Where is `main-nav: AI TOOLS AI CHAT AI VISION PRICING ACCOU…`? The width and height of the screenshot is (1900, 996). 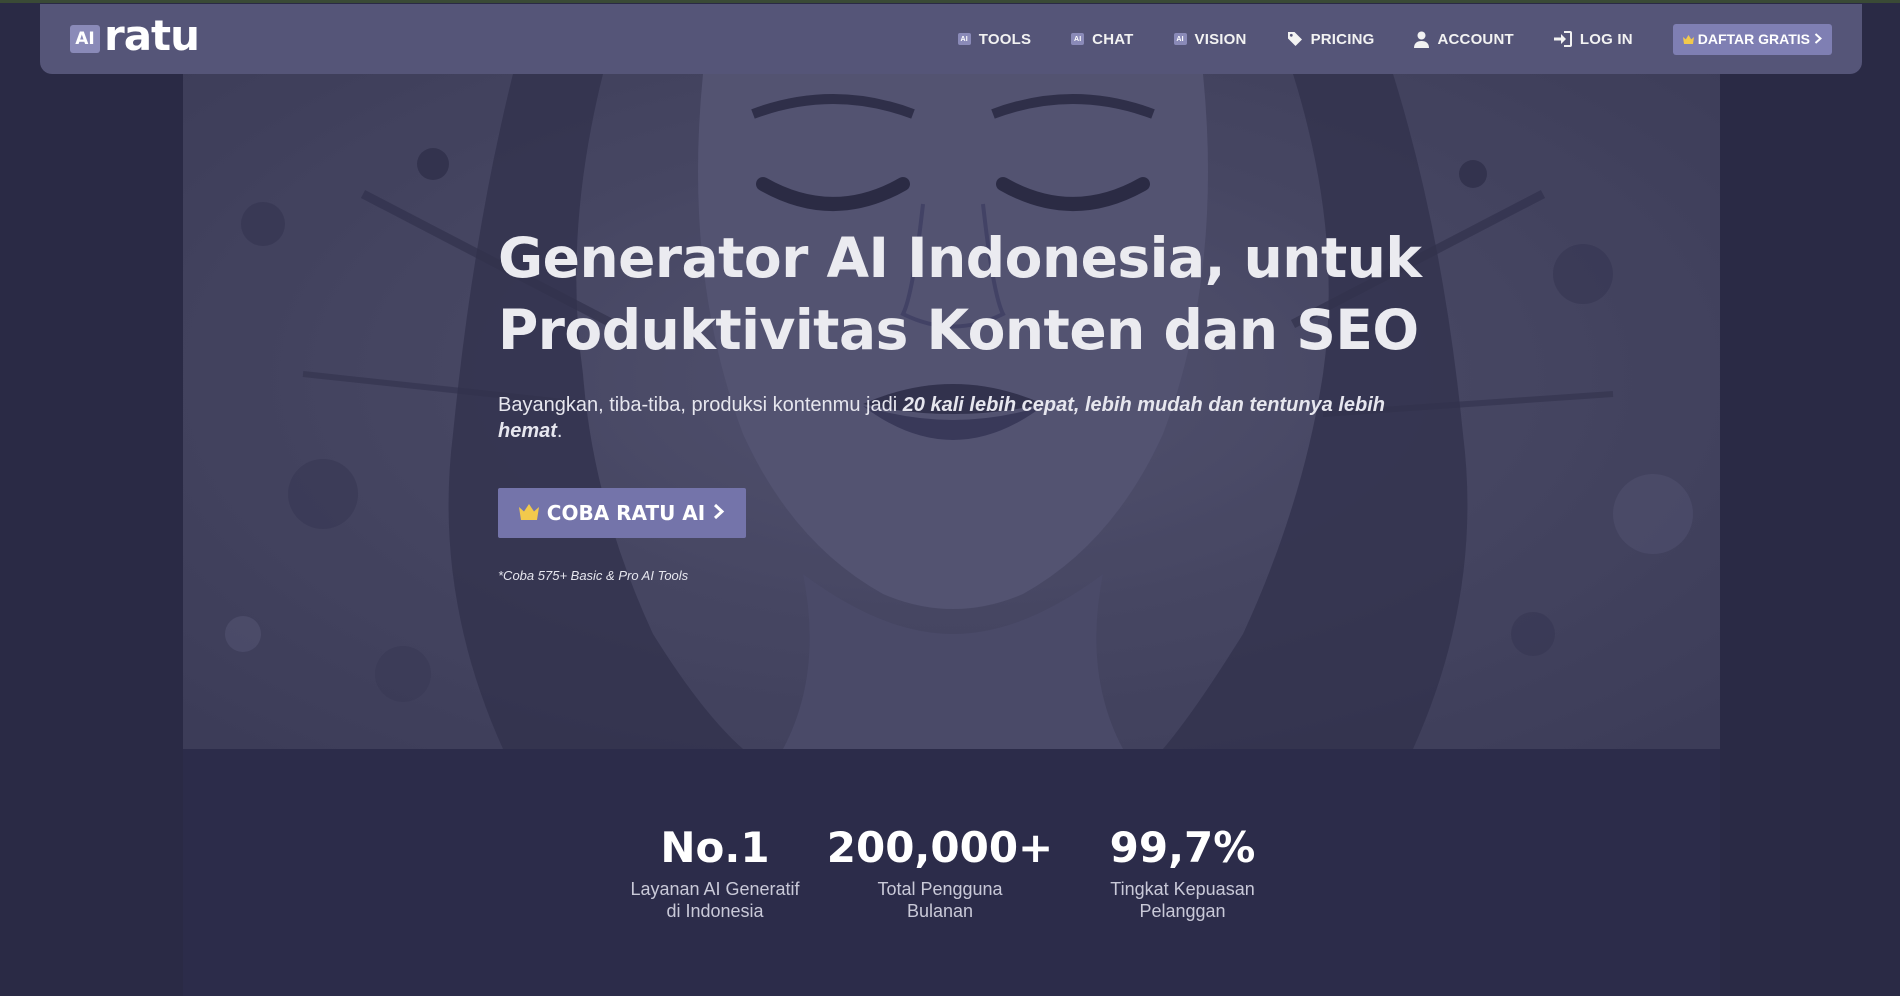
main-nav: AI TOOLS AI CHAT AI VISION PRICING ACCOU… is located at coordinates (1394, 39).